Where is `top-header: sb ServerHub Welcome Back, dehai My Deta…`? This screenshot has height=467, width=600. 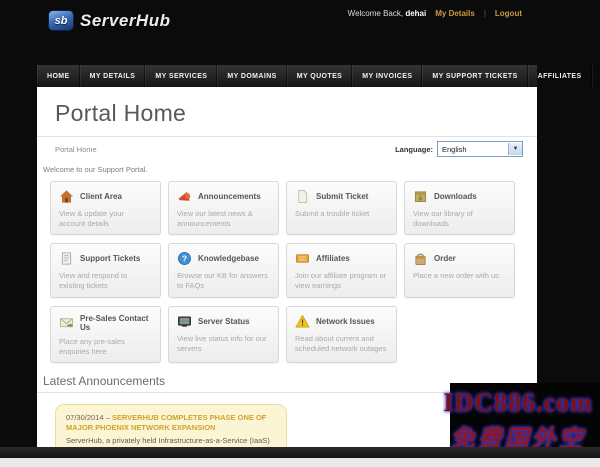
top-header: sb ServerHub Welcome Back, dehai My Deta… is located at coordinates (300, 33).